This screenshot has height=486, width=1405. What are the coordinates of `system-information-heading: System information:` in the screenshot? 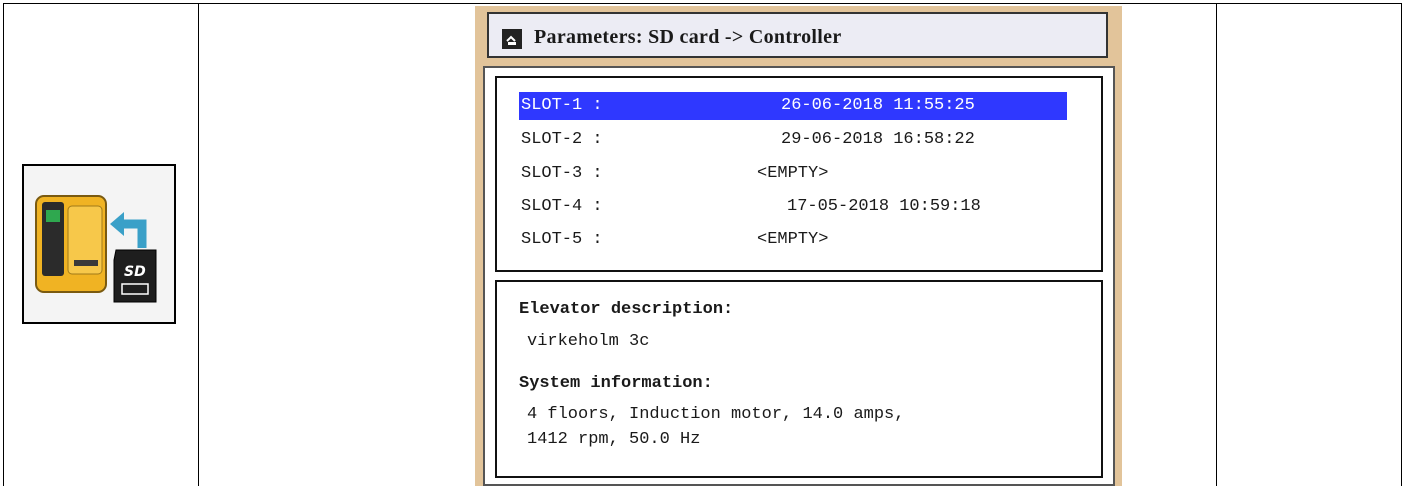 It's located at (616, 383).